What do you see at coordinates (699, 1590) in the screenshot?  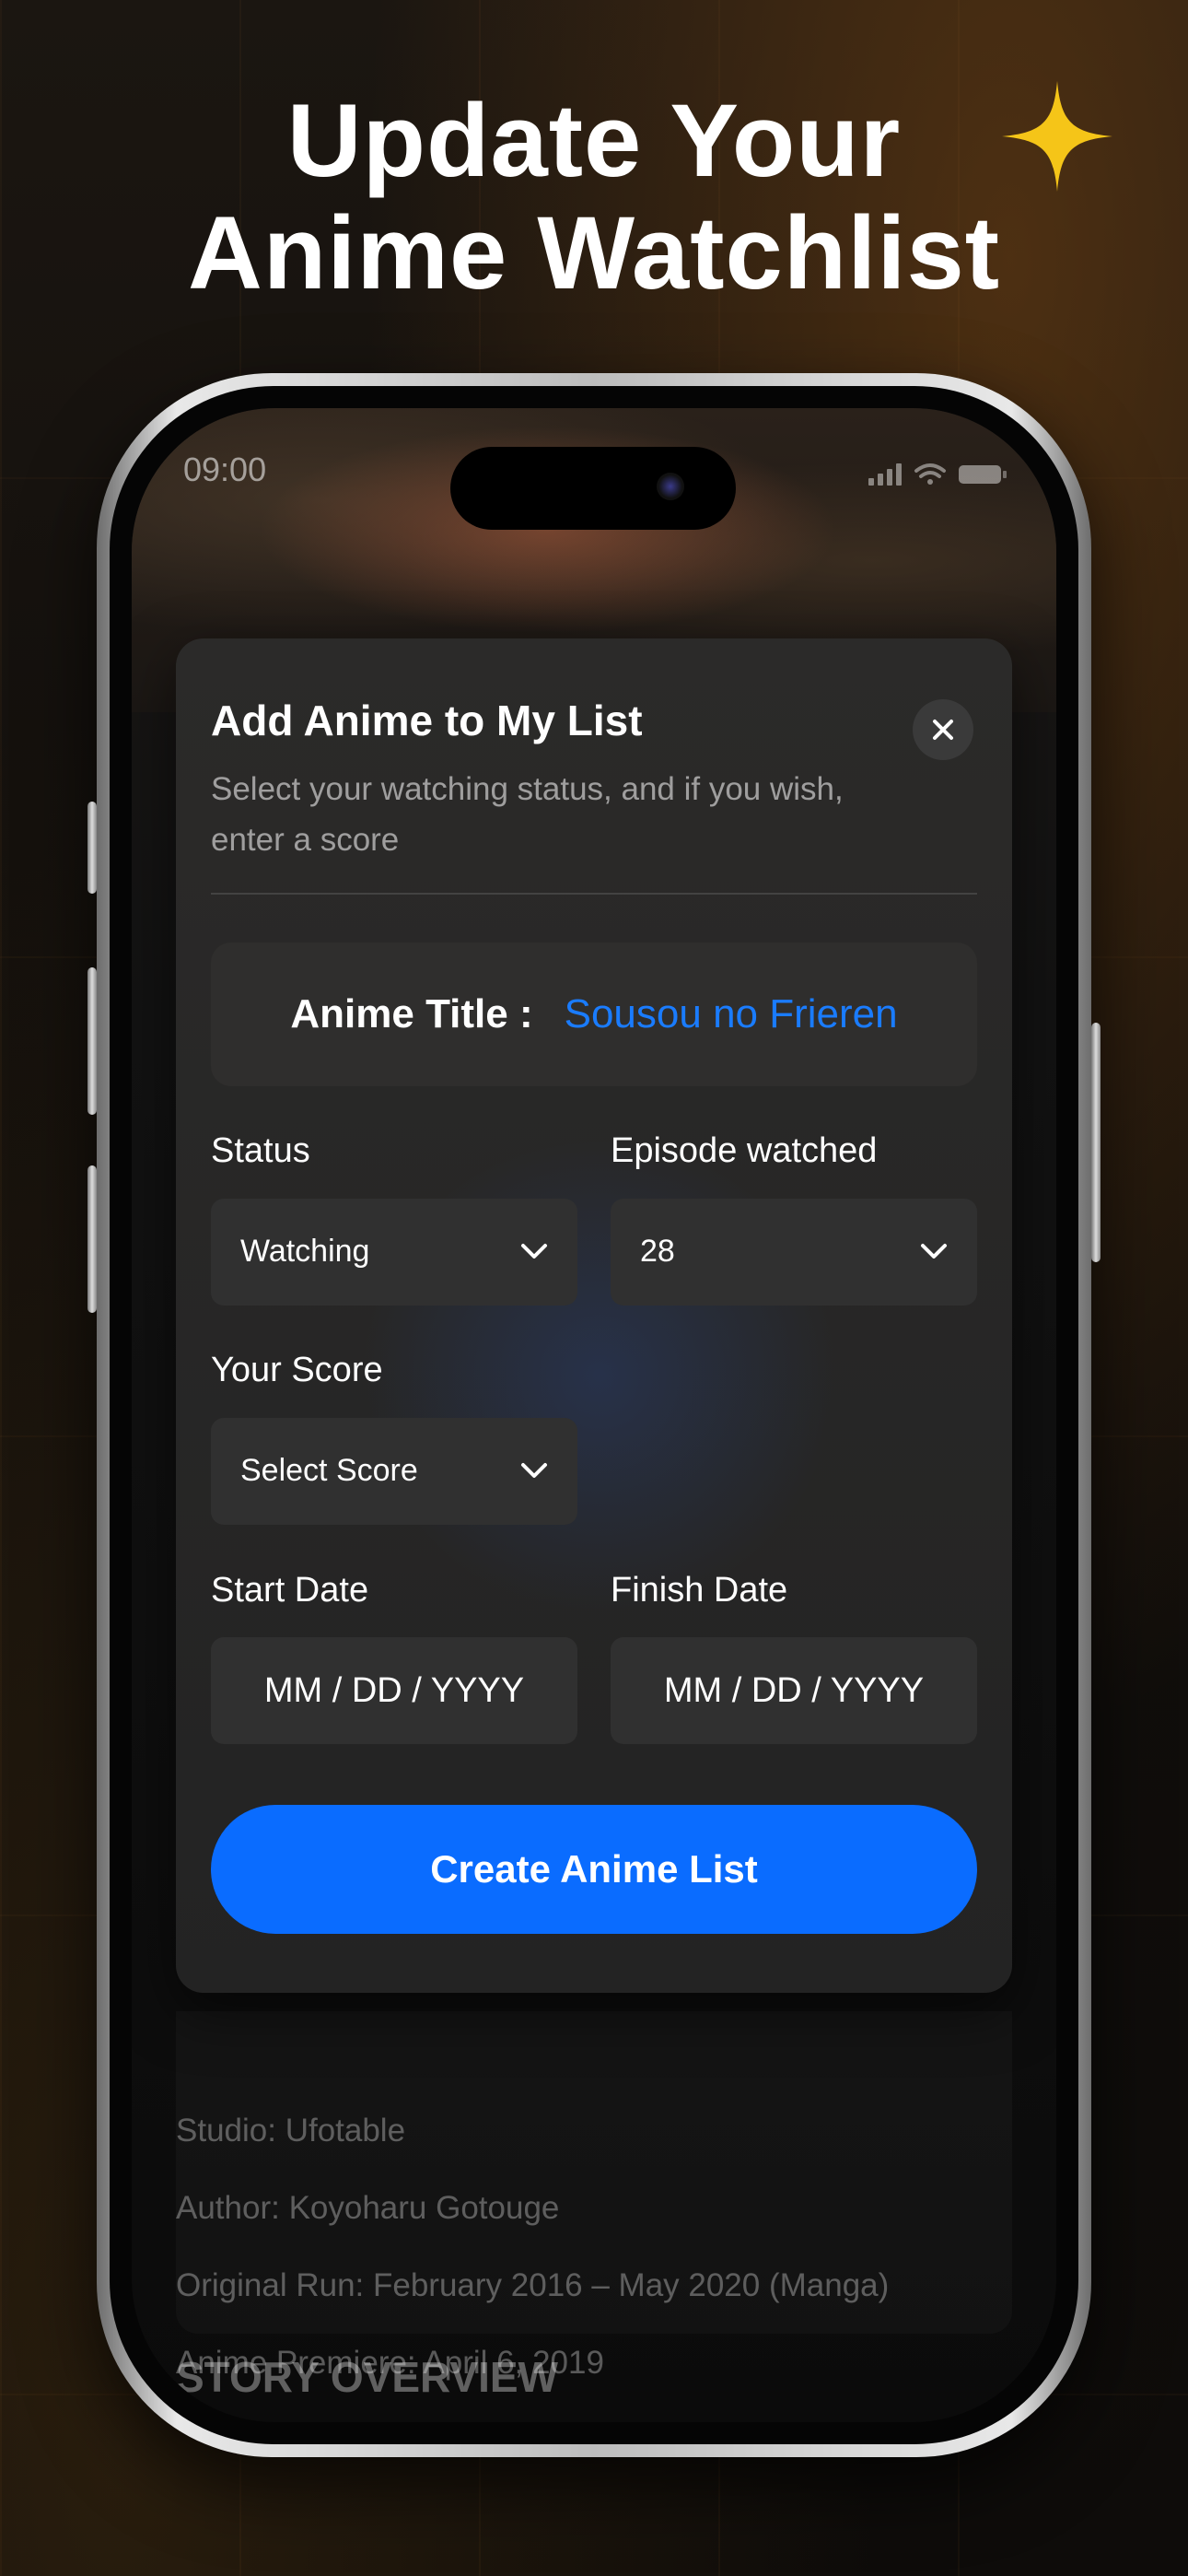 I see `finish-date-label: Finish Date` at bounding box center [699, 1590].